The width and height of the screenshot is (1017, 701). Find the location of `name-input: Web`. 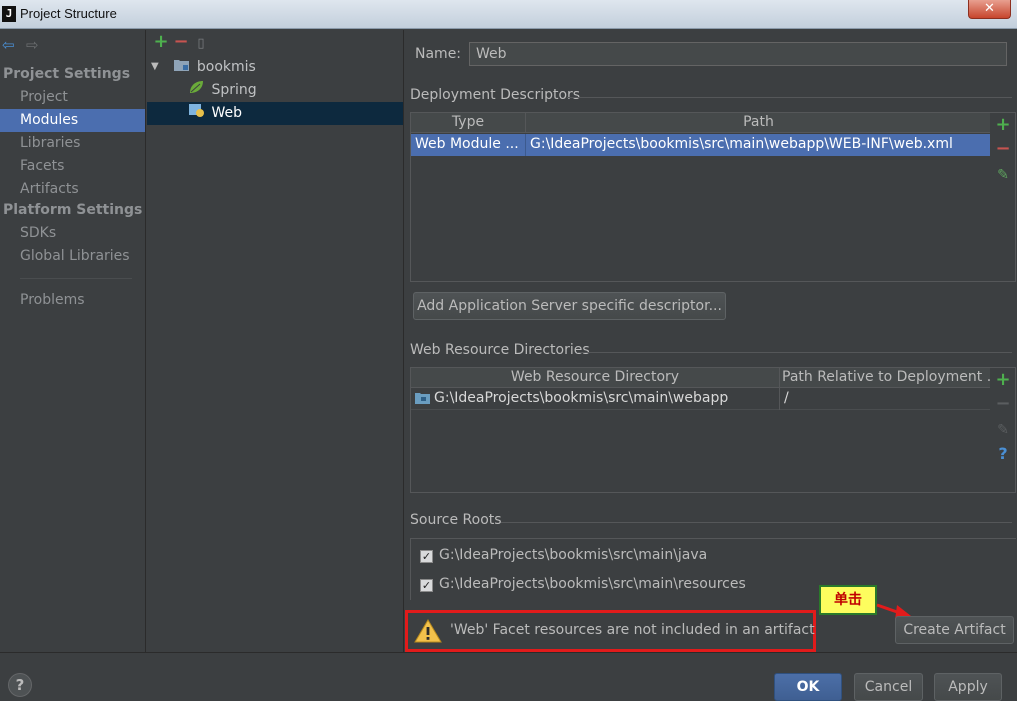

name-input: Web is located at coordinates (738, 54).